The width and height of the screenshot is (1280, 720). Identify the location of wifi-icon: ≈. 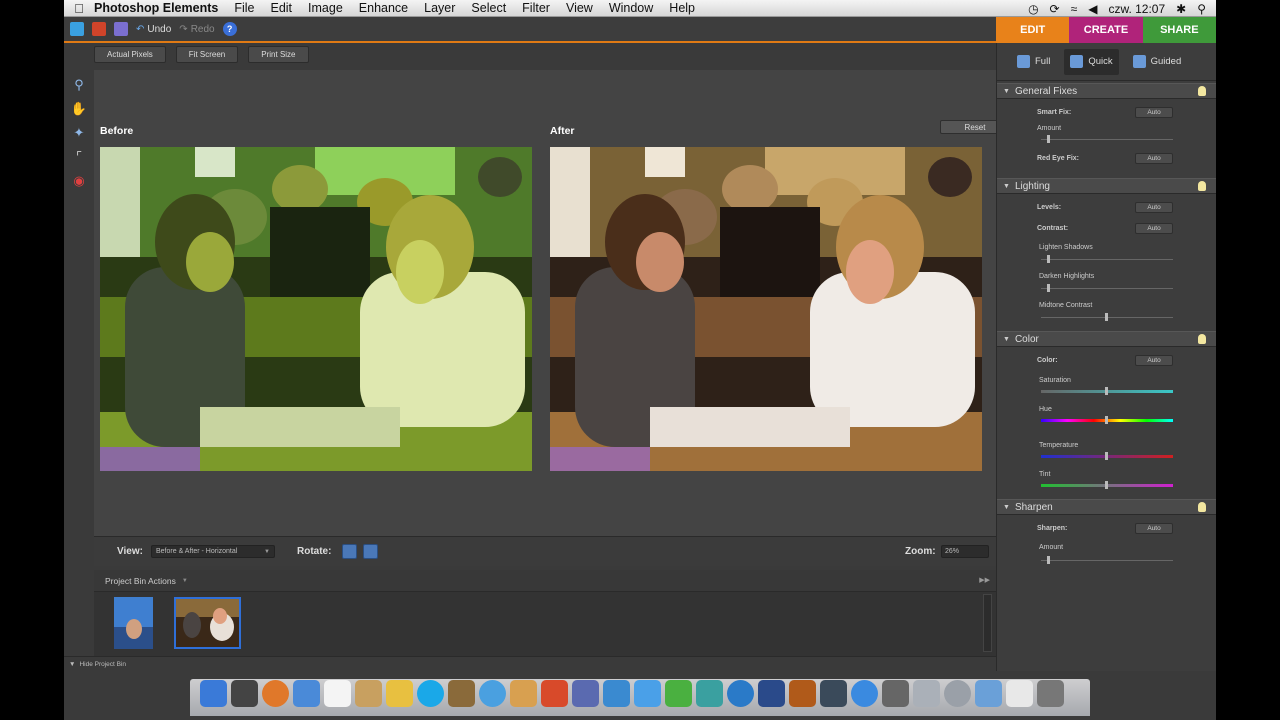
(1074, 9).